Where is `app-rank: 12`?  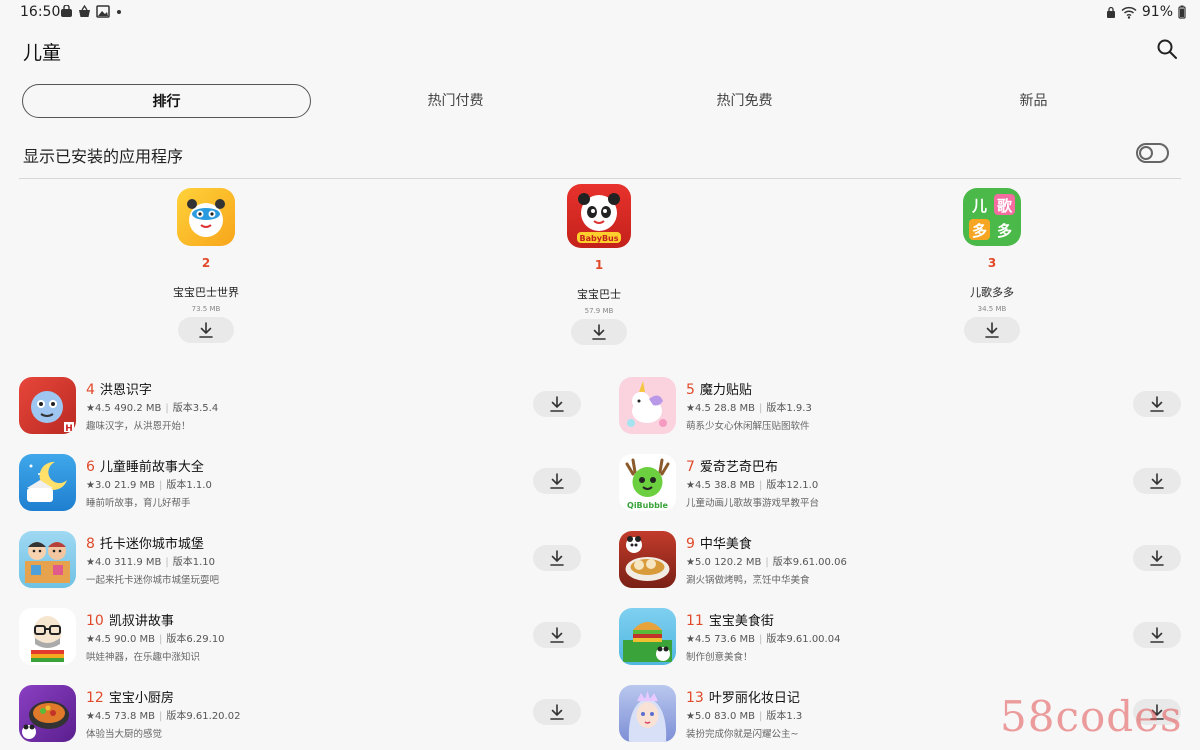
app-rank: 12 is located at coordinates (95, 698).